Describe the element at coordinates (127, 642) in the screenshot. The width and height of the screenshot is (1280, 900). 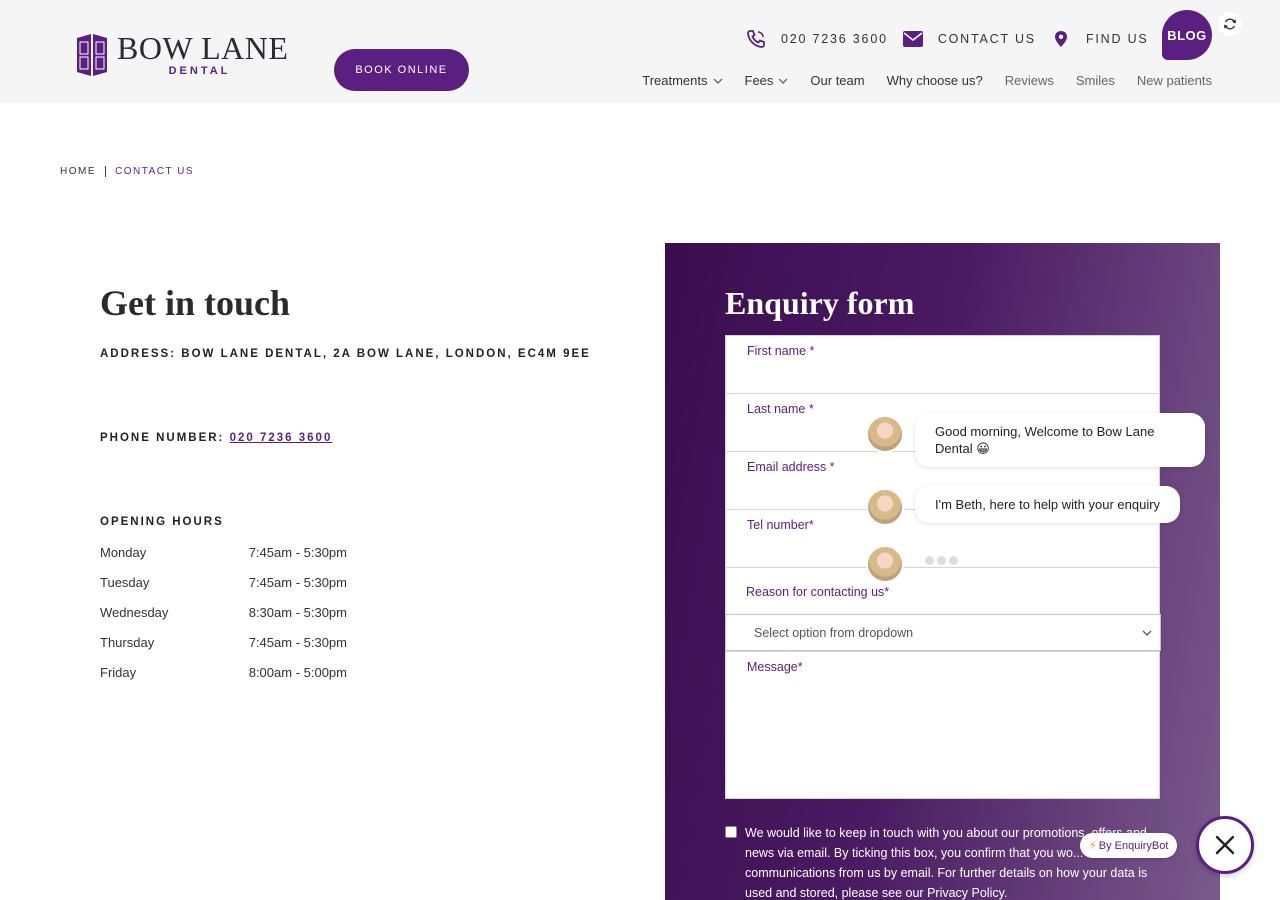
I see `hours-day: Thursday` at that location.